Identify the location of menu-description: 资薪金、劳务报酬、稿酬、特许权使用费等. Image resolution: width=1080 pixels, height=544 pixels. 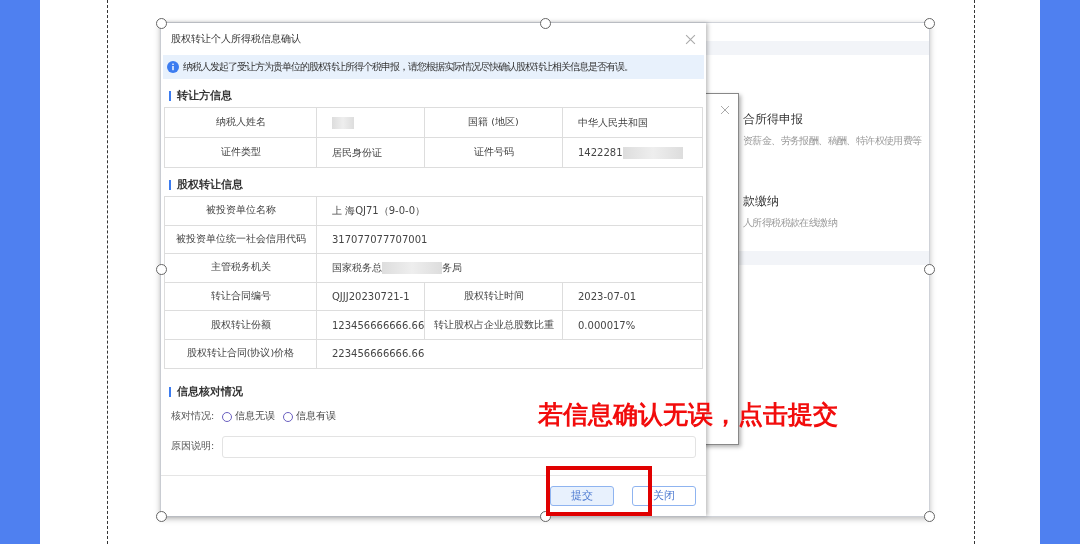
(832, 141).